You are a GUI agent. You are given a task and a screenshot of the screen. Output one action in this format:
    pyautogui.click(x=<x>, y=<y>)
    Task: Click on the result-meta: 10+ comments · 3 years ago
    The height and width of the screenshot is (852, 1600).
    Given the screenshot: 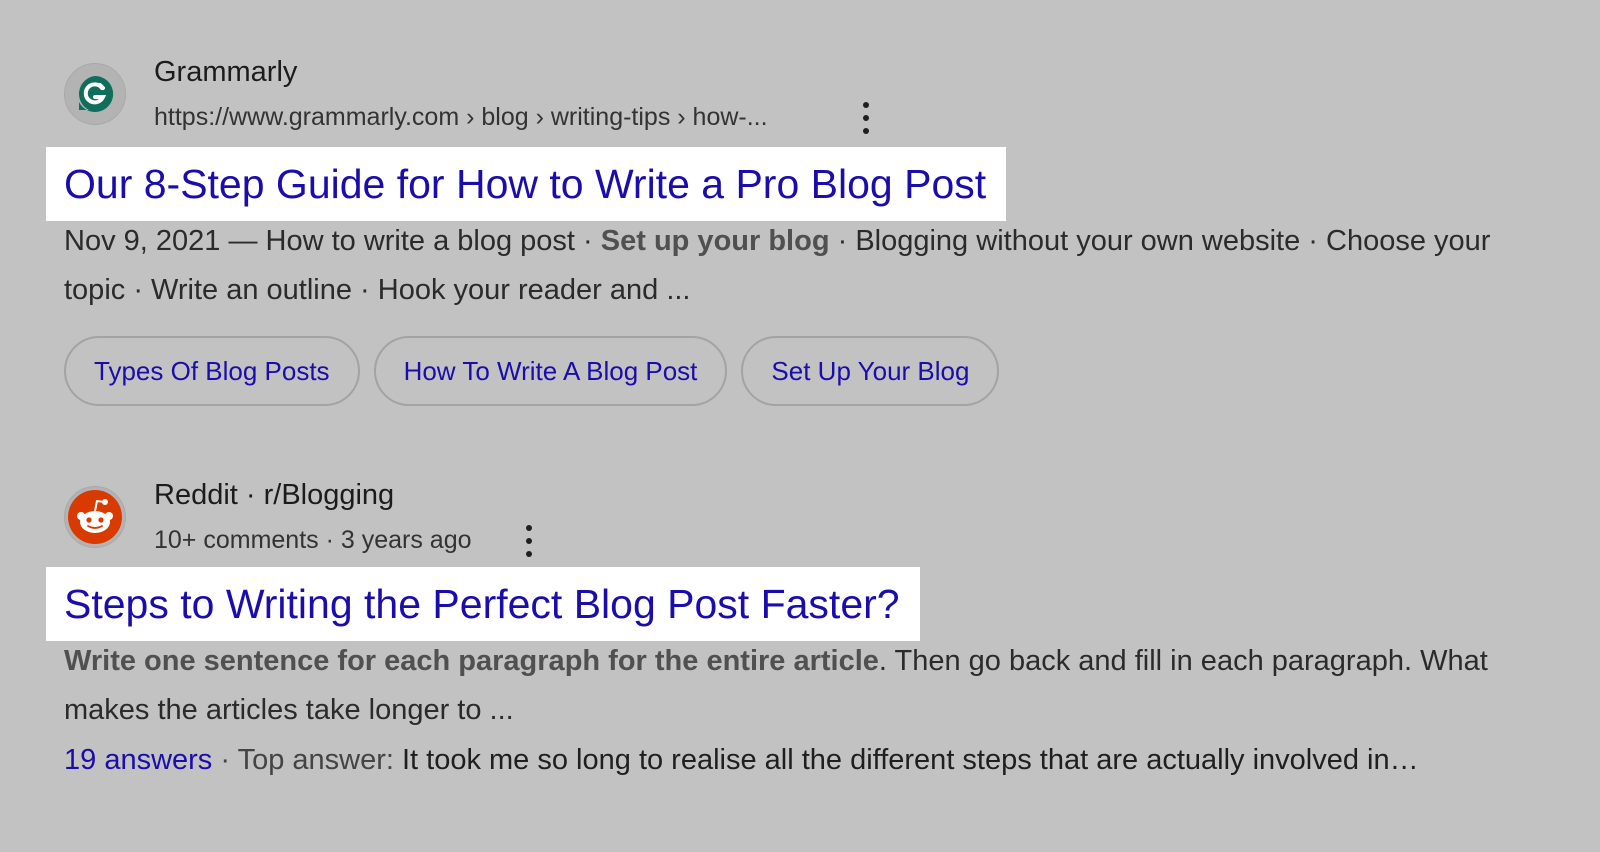 What is the action you would take?
    pyautogui.click(x=313, y=540)
    